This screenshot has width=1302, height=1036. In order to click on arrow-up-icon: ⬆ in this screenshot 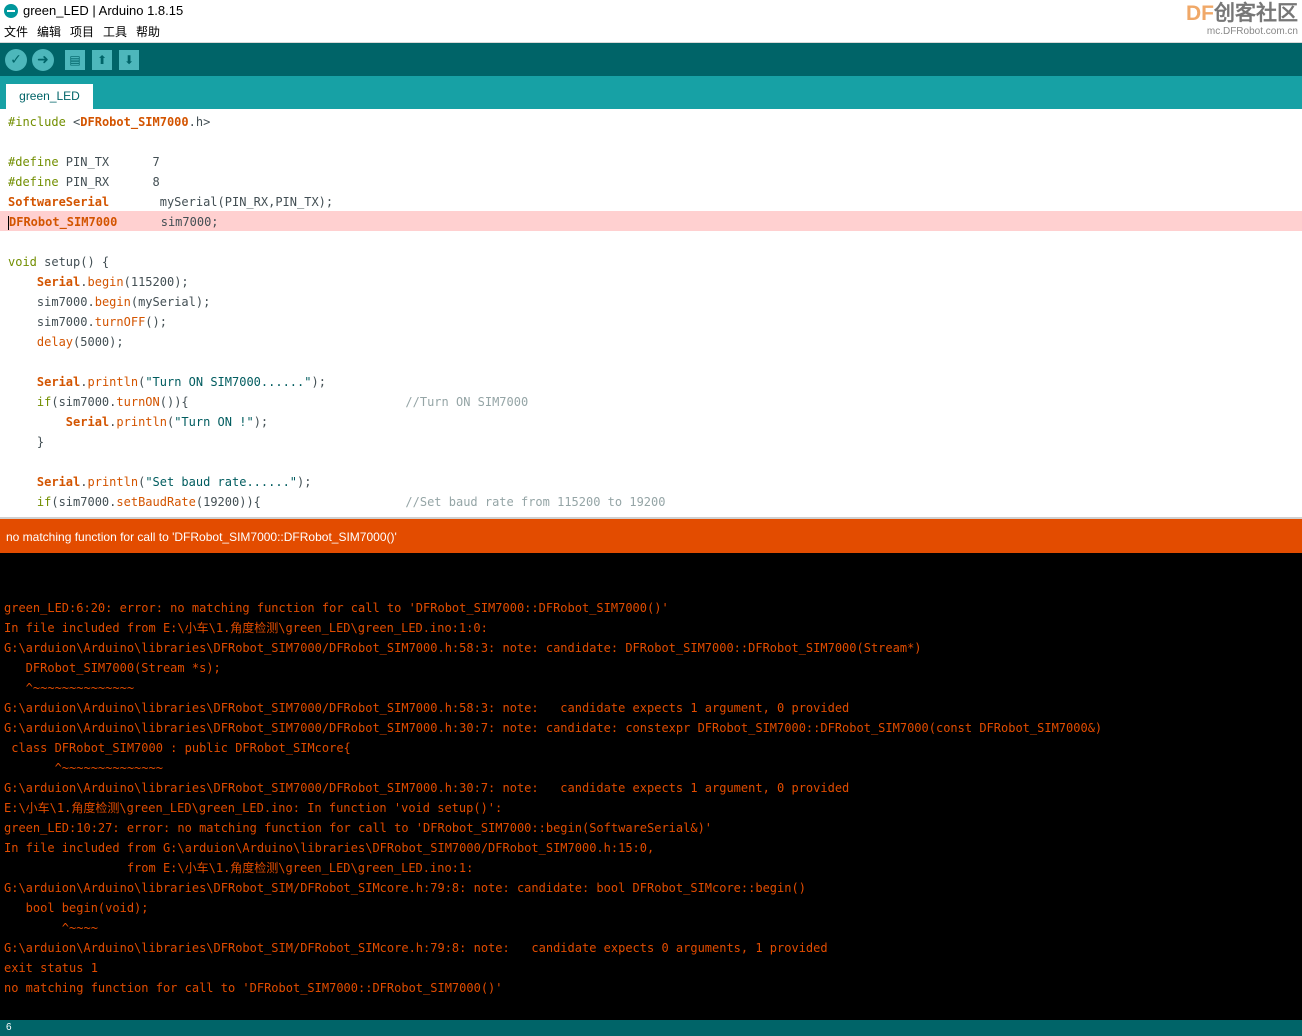, I will do `click(102, 60)`.